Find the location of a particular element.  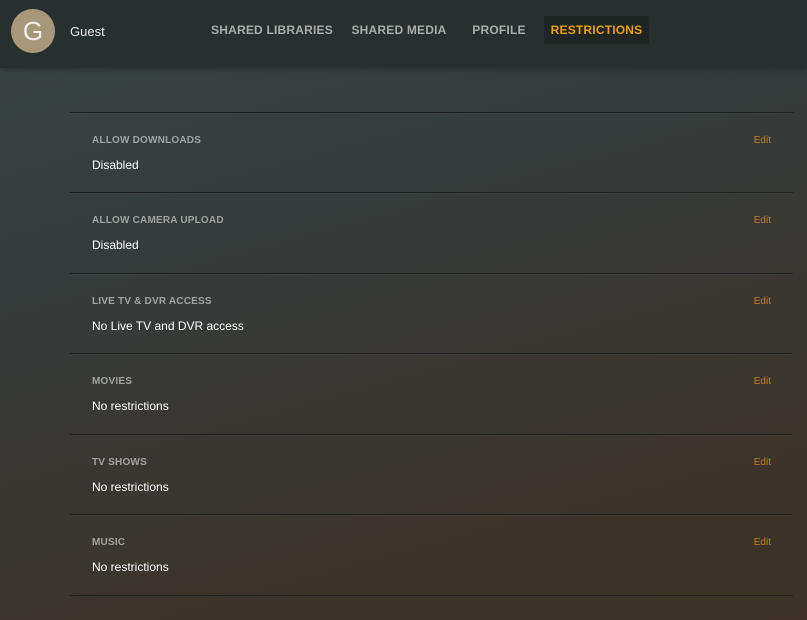

row-value: No Live TV and DVR access is located at coordinates (168, 326).